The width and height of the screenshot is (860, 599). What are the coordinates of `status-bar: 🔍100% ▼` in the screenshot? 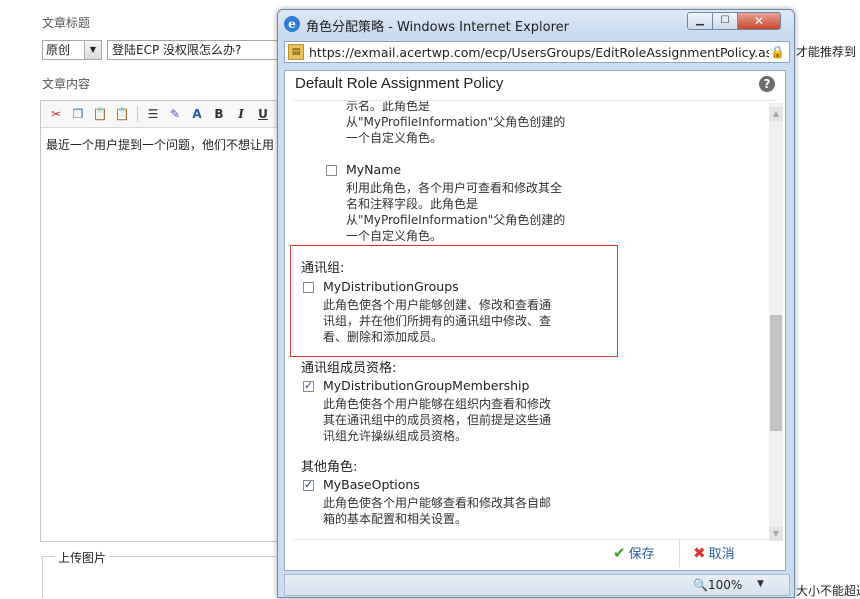 It's located at (537, 585).